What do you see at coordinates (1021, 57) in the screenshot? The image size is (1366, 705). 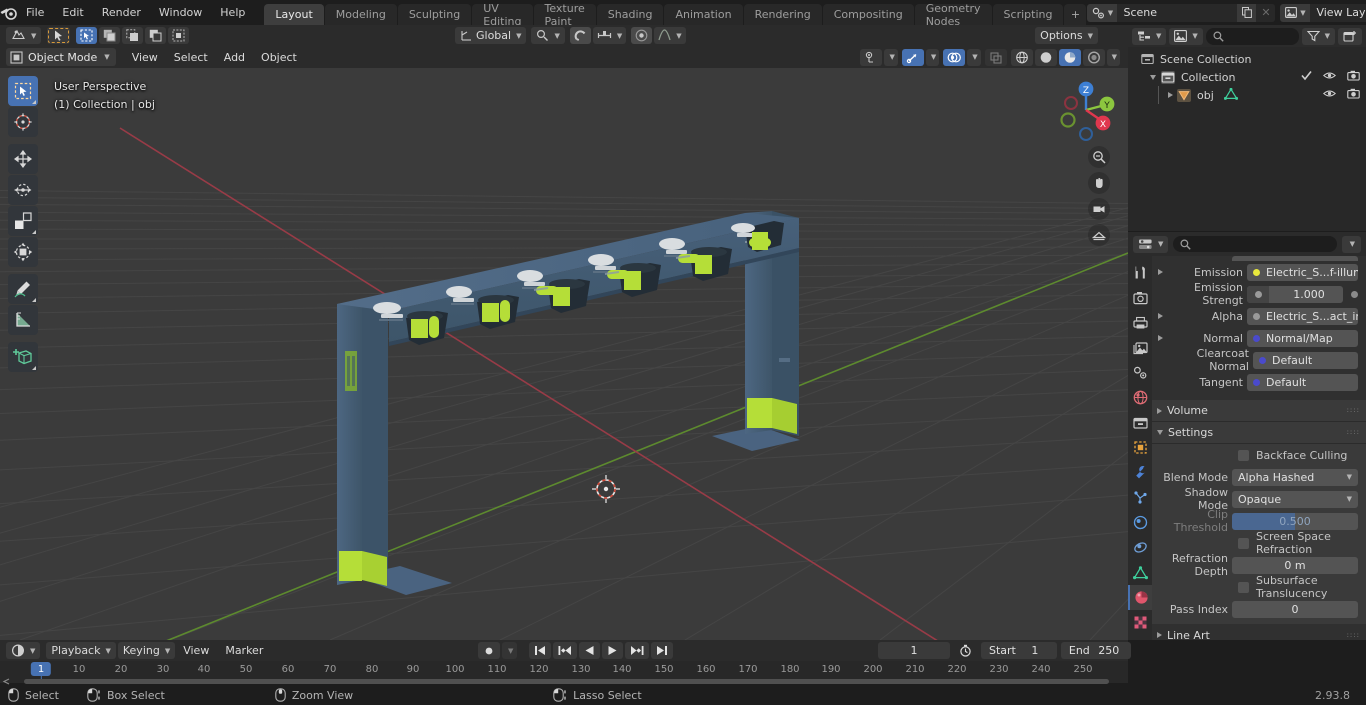 I see `shading-wireframe-icon` at bounding box center [1021, 57].